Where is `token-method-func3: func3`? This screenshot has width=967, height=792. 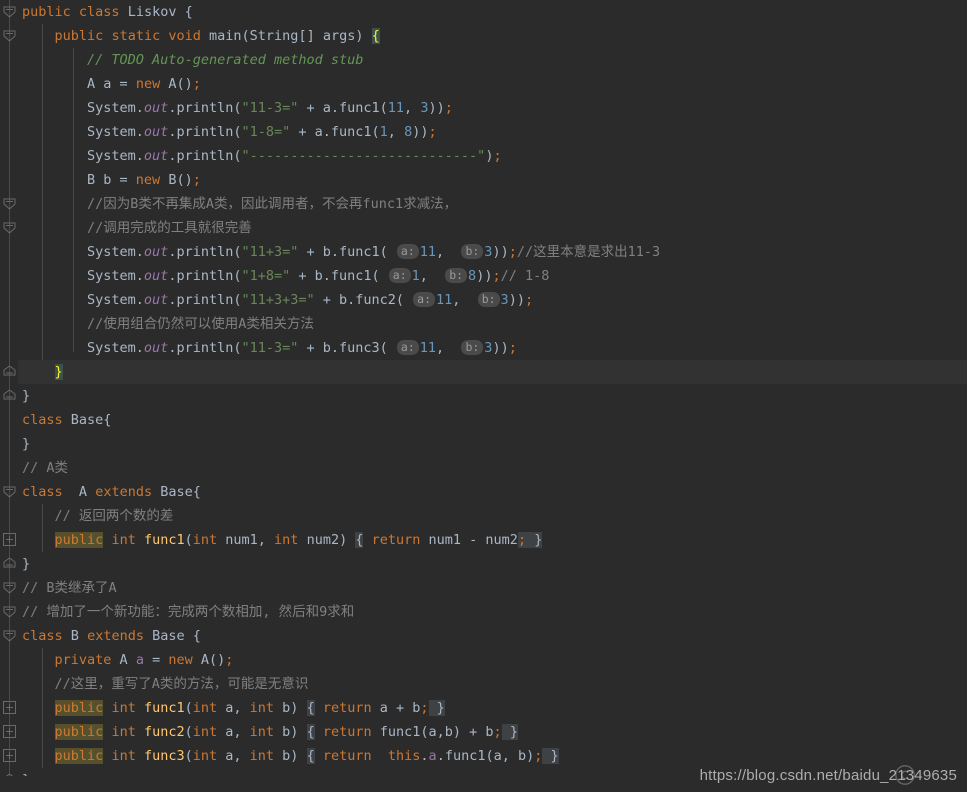 token-method-func3: func3 is located at coordinates (164, 756).